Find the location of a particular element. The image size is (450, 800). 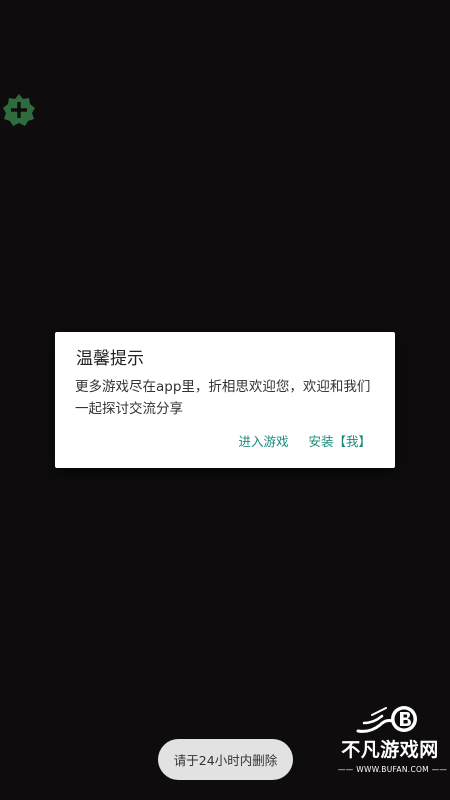

enter-game-button: 进入游戏 is located at coordinates (263, 442).